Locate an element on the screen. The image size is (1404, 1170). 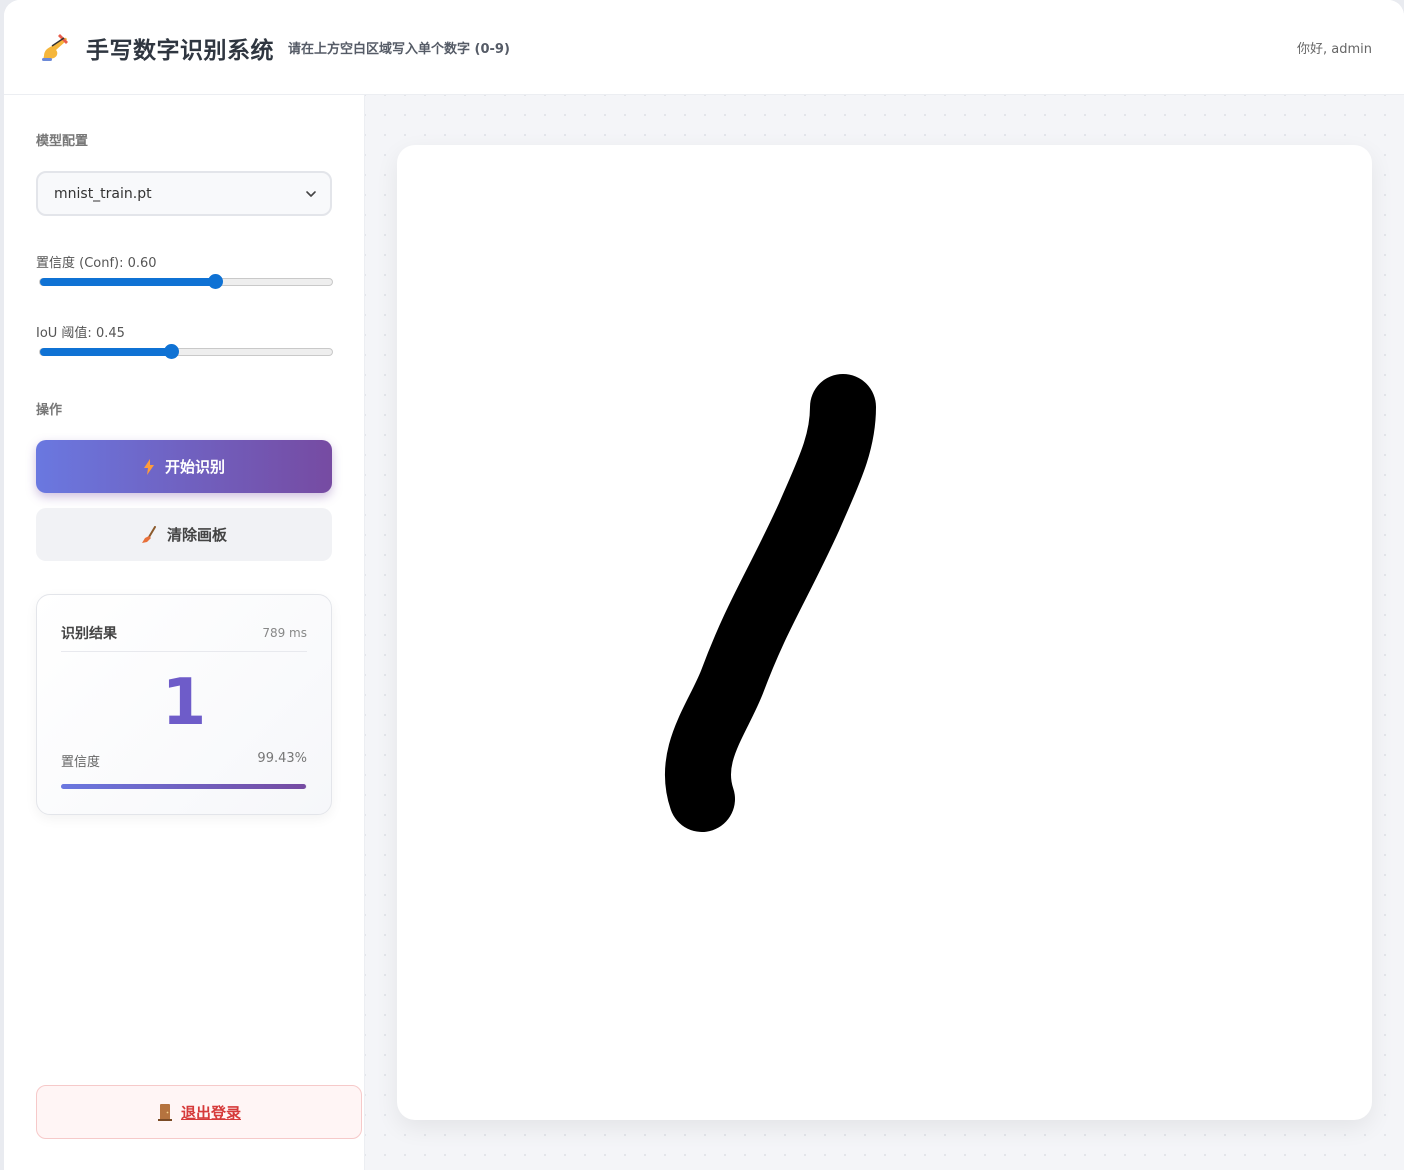
result-divider is located at coordinates (184, 651).